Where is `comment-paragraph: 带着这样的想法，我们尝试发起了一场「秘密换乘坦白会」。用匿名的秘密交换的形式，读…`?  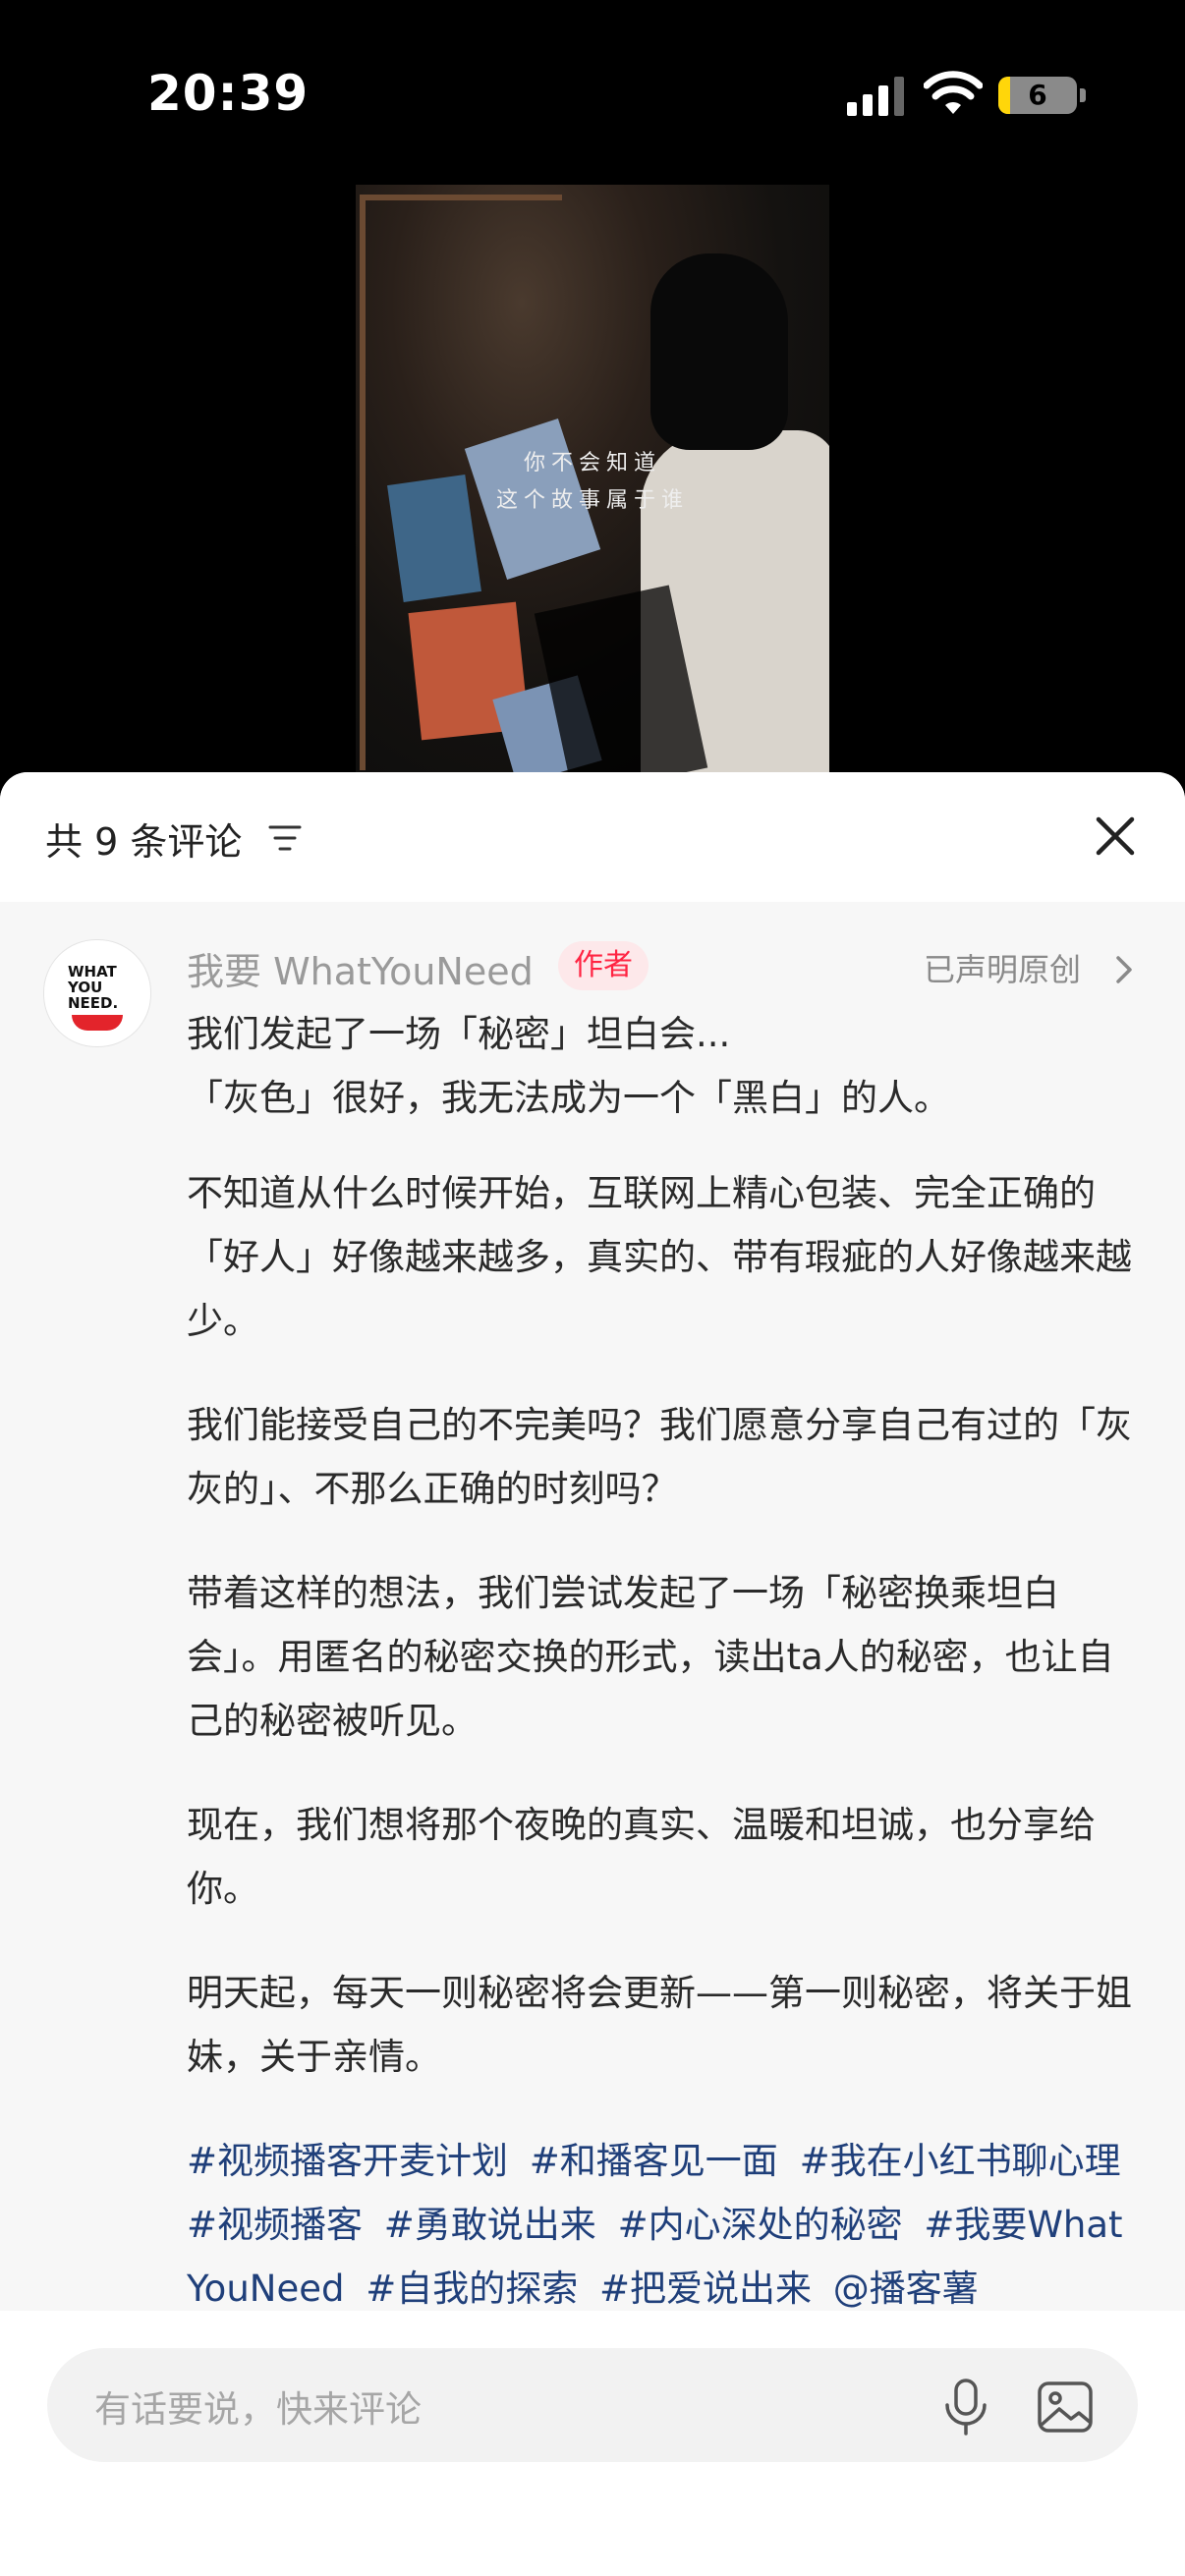
comment-paragraph: 带着这样的想法，我们尝试发起了一场「秘密换乘坦白会」。用匿名的秘密交换的形式，读… is located at coordinates (651, 1657).